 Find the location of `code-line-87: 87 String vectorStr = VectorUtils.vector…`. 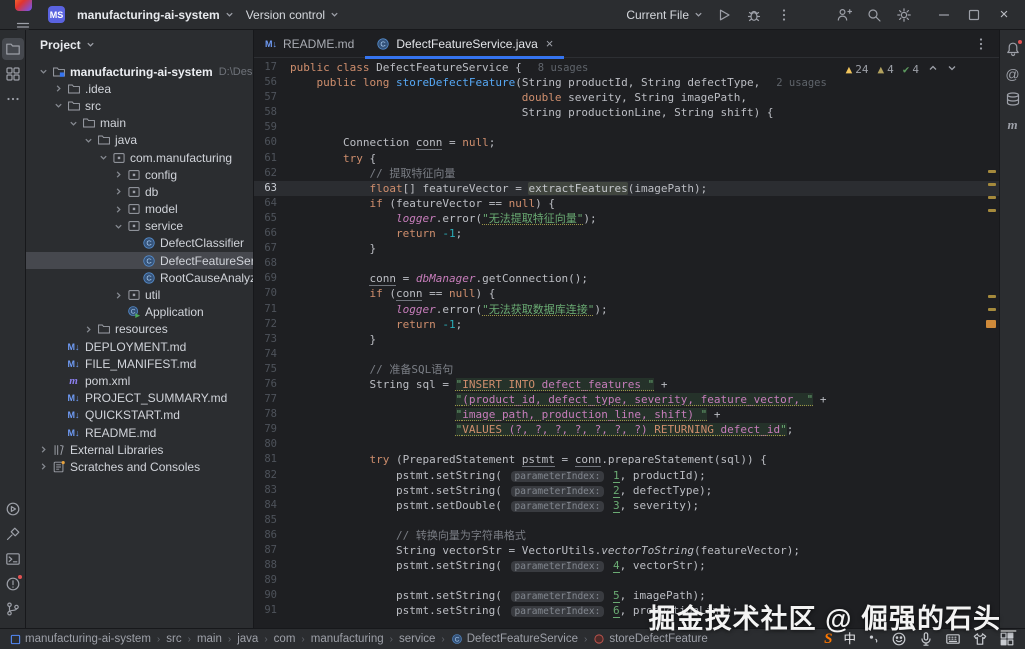

code-line-87: 87 String vectorStr = VectorUtils.vector… is located at coordinates (626, 550).